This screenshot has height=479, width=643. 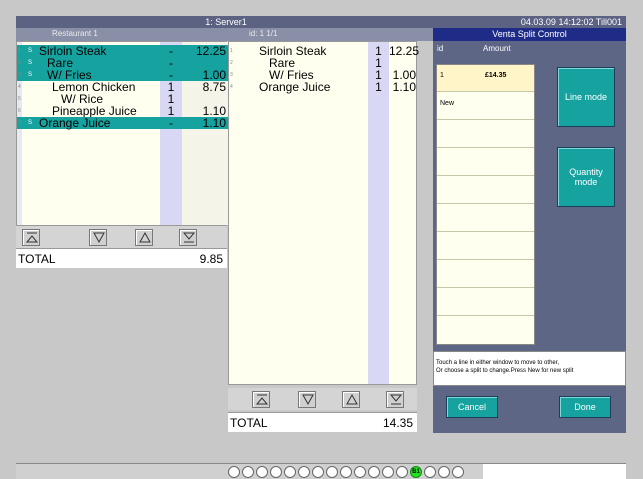 I want to click on left-total-bar: TOTAL 9.85, so click(x=121, y=258).